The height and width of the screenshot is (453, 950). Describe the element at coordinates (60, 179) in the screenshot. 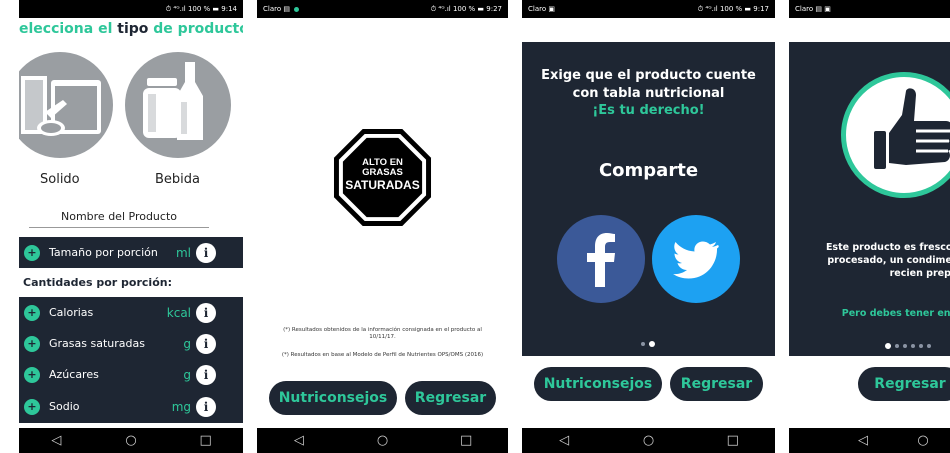

I see `type-label-solid: Solido` at that location.